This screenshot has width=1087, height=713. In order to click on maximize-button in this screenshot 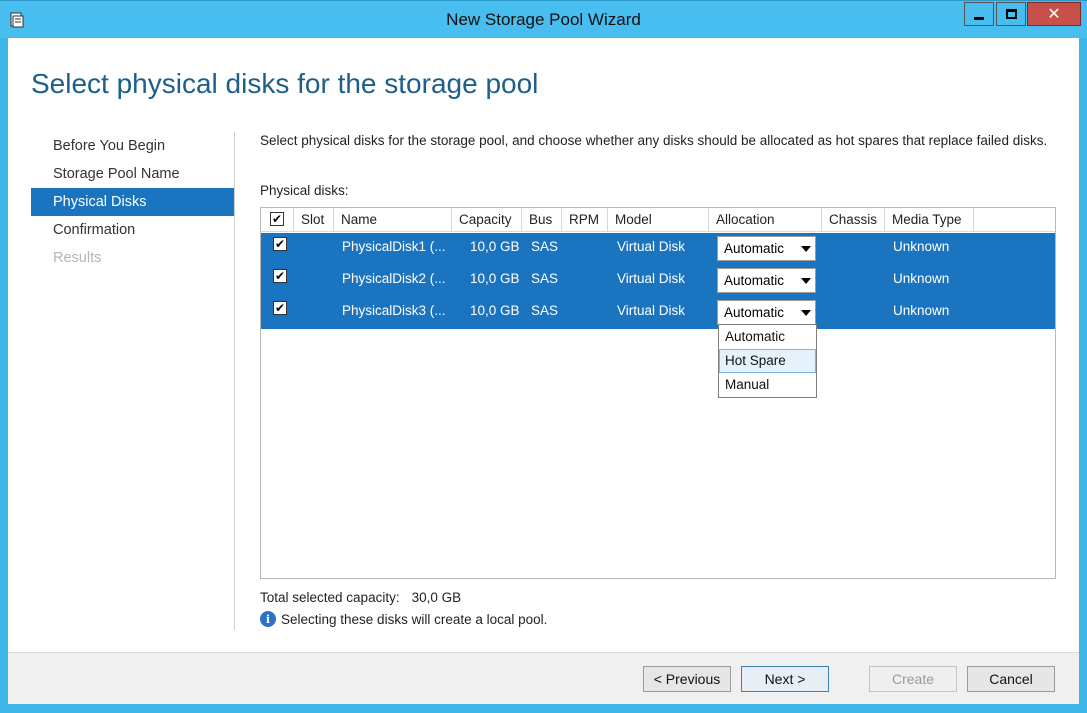, I will do `click(1011, 14)`.